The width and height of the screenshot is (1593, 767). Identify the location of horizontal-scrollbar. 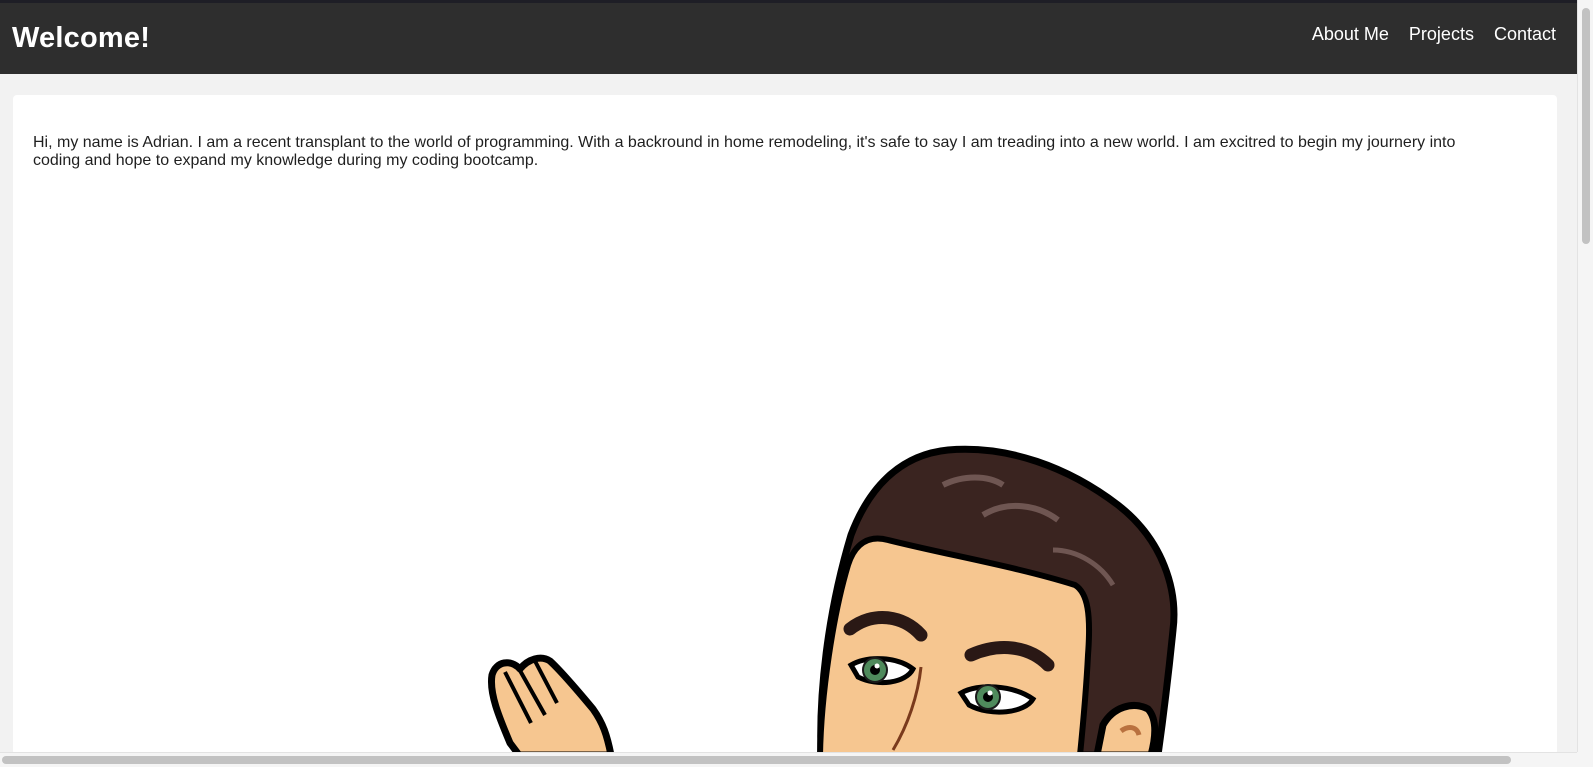
(788, 759).